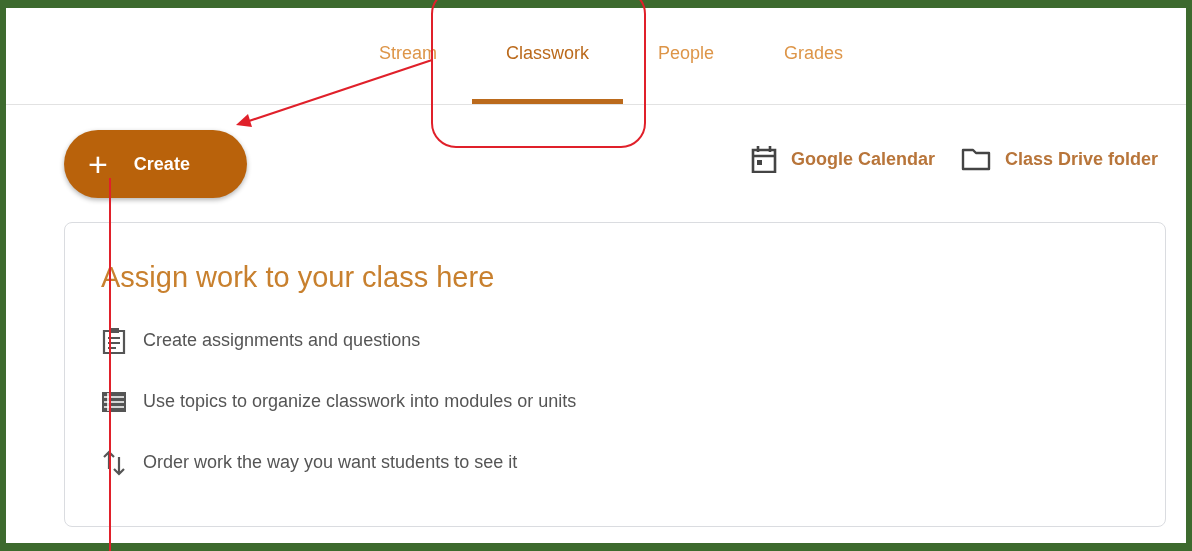 The width and height of the screenshot is (1192, 551). What do you see at coordinates (1059, 159) in the screenshot?
I see `link: Class Drive folder` at bounding box center [1059, 159].